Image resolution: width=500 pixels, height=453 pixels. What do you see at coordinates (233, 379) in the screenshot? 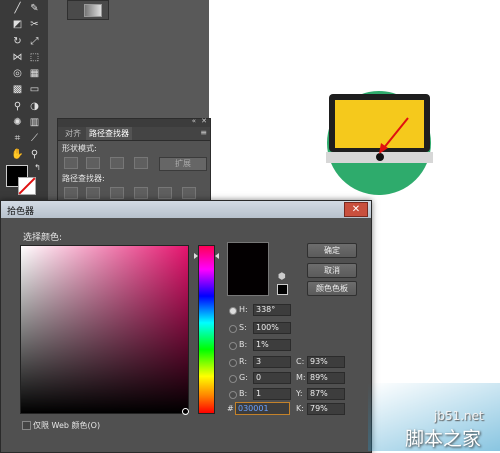
I see `green-radio` at bounding box center [233, 379].